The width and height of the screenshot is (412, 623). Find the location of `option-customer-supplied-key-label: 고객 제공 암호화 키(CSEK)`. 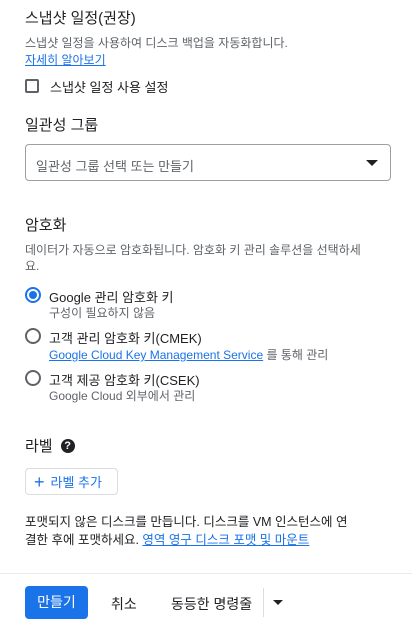

option-customer-supplied-key-label: 고객 제공 암호화 키(CSEK) is located at coordinates (124, 379).